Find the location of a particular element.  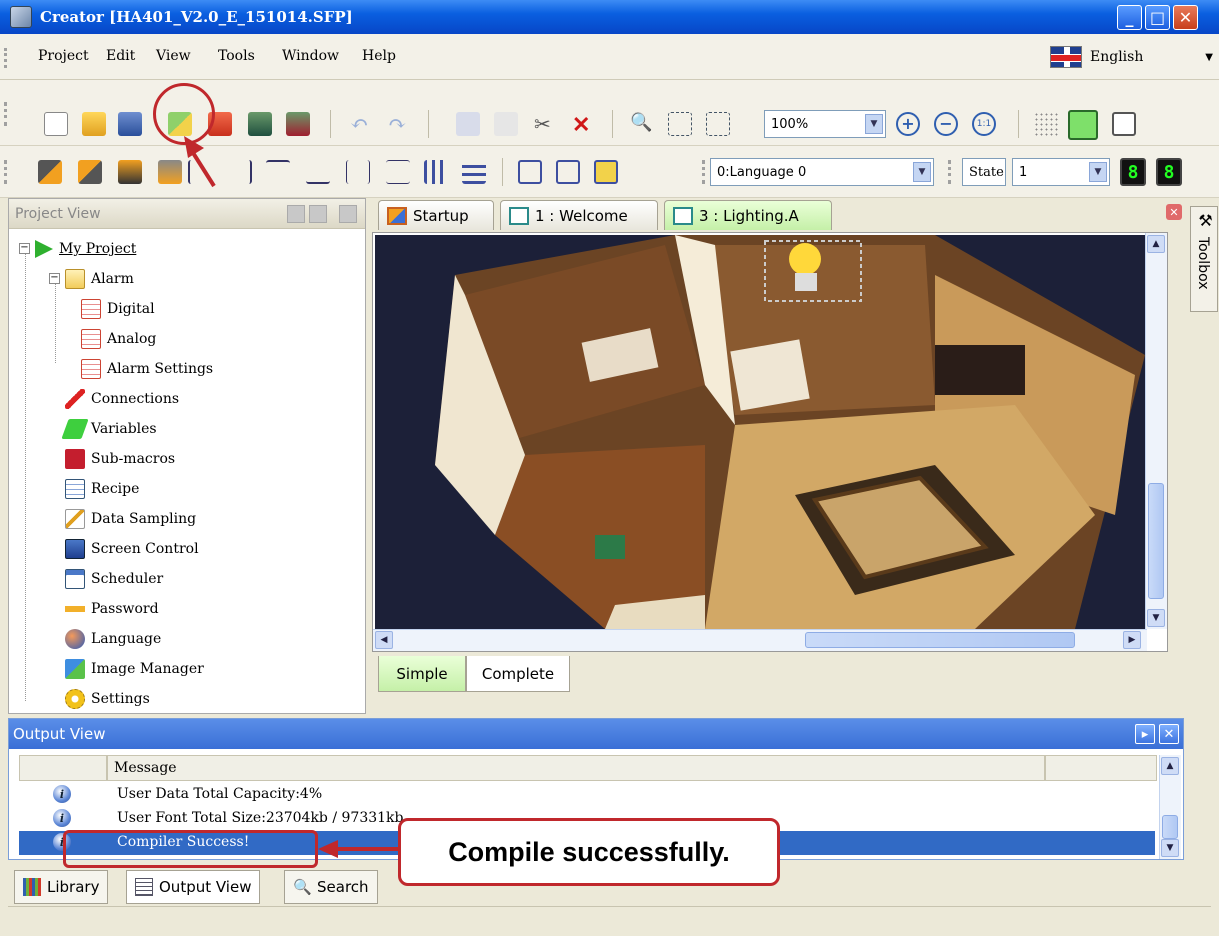

close-icon: ✕ is located at coordinates (1169, 734).